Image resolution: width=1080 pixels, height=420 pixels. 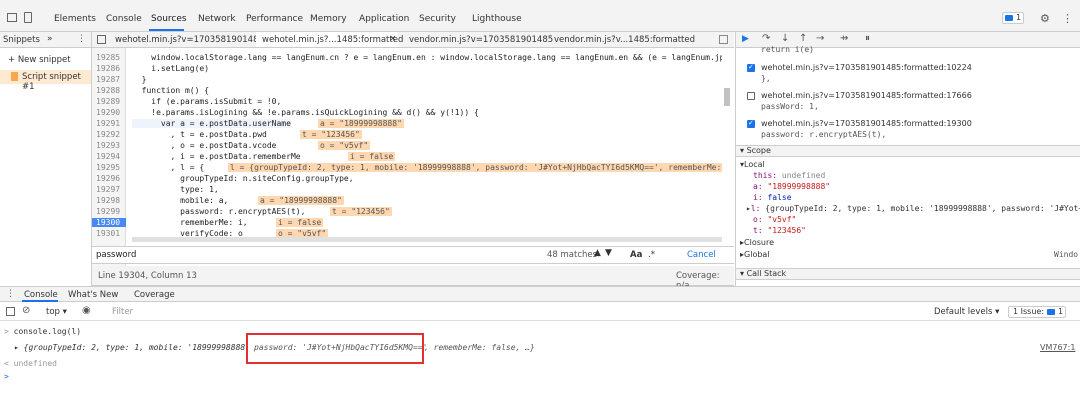 I want to click on cancel-button: Cancel, so click(x=701, y=255).